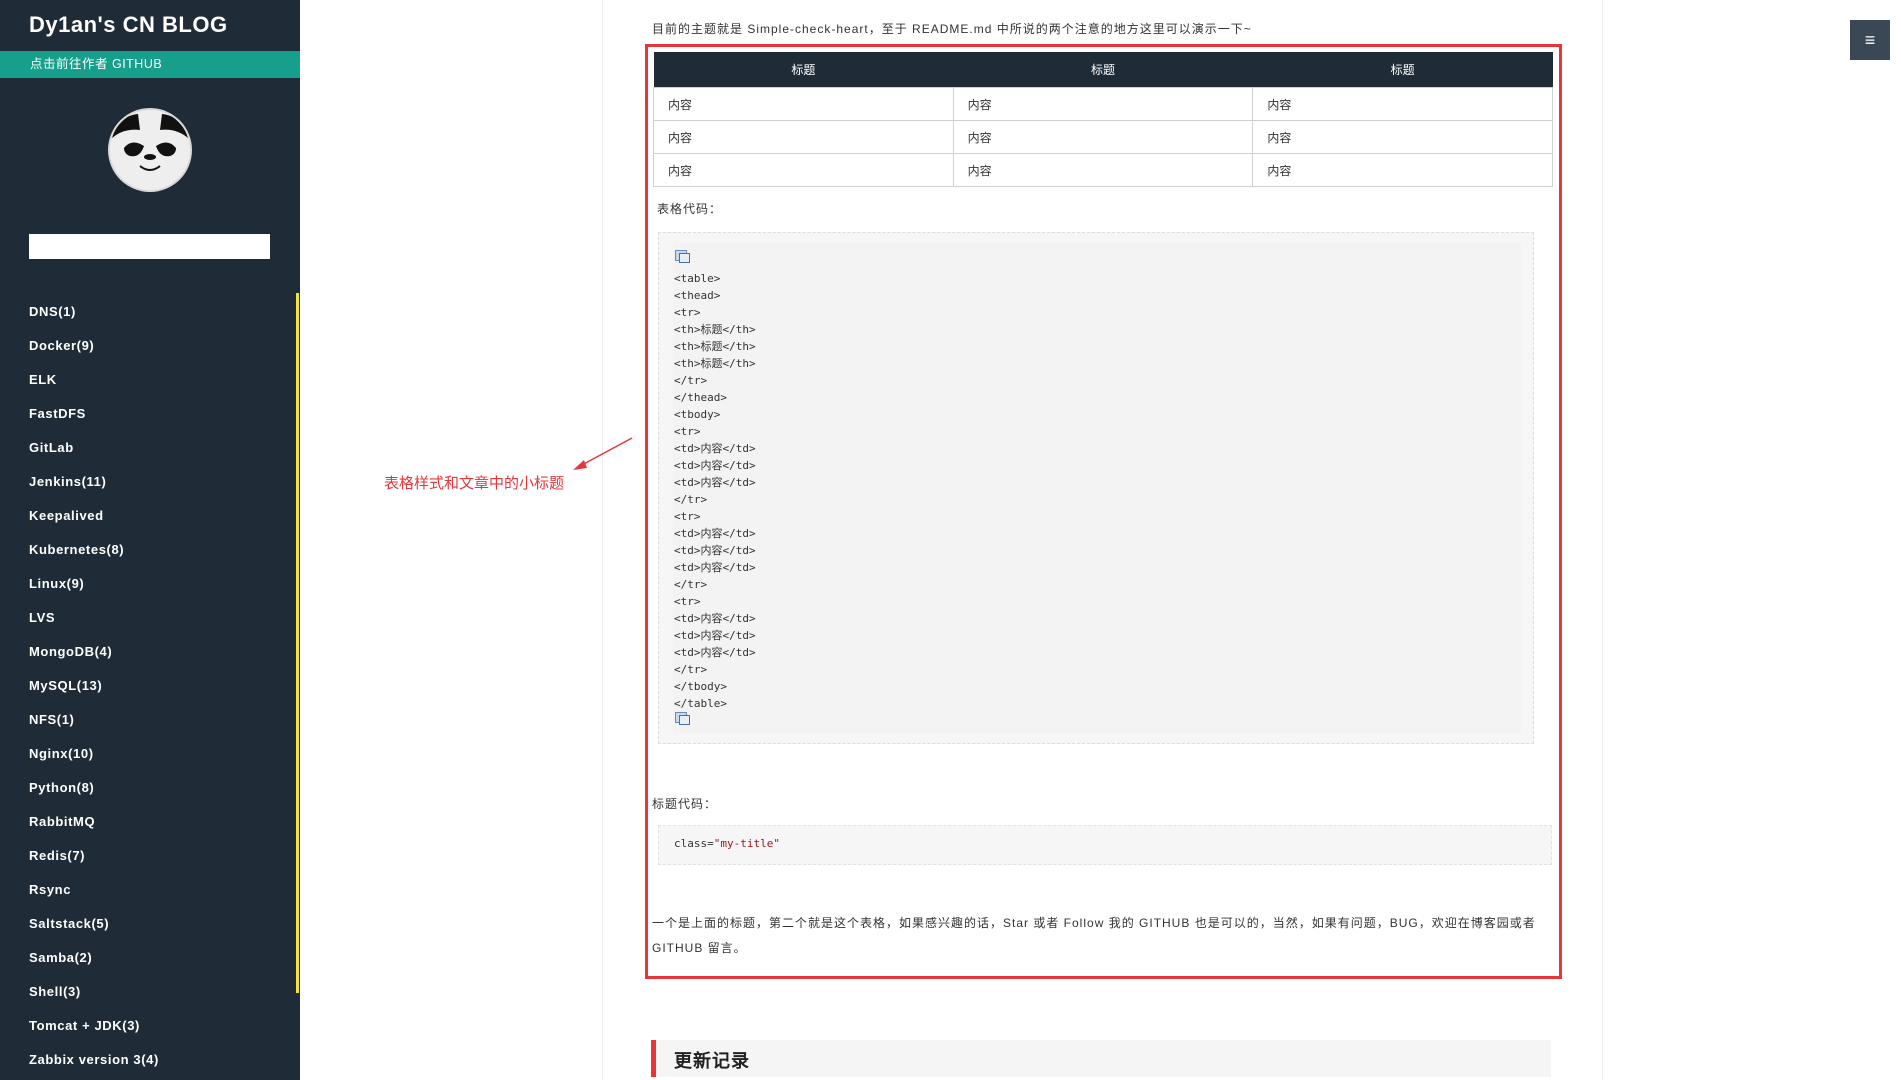  I want to click on annotation-arrow-icon, so click(603, 453).